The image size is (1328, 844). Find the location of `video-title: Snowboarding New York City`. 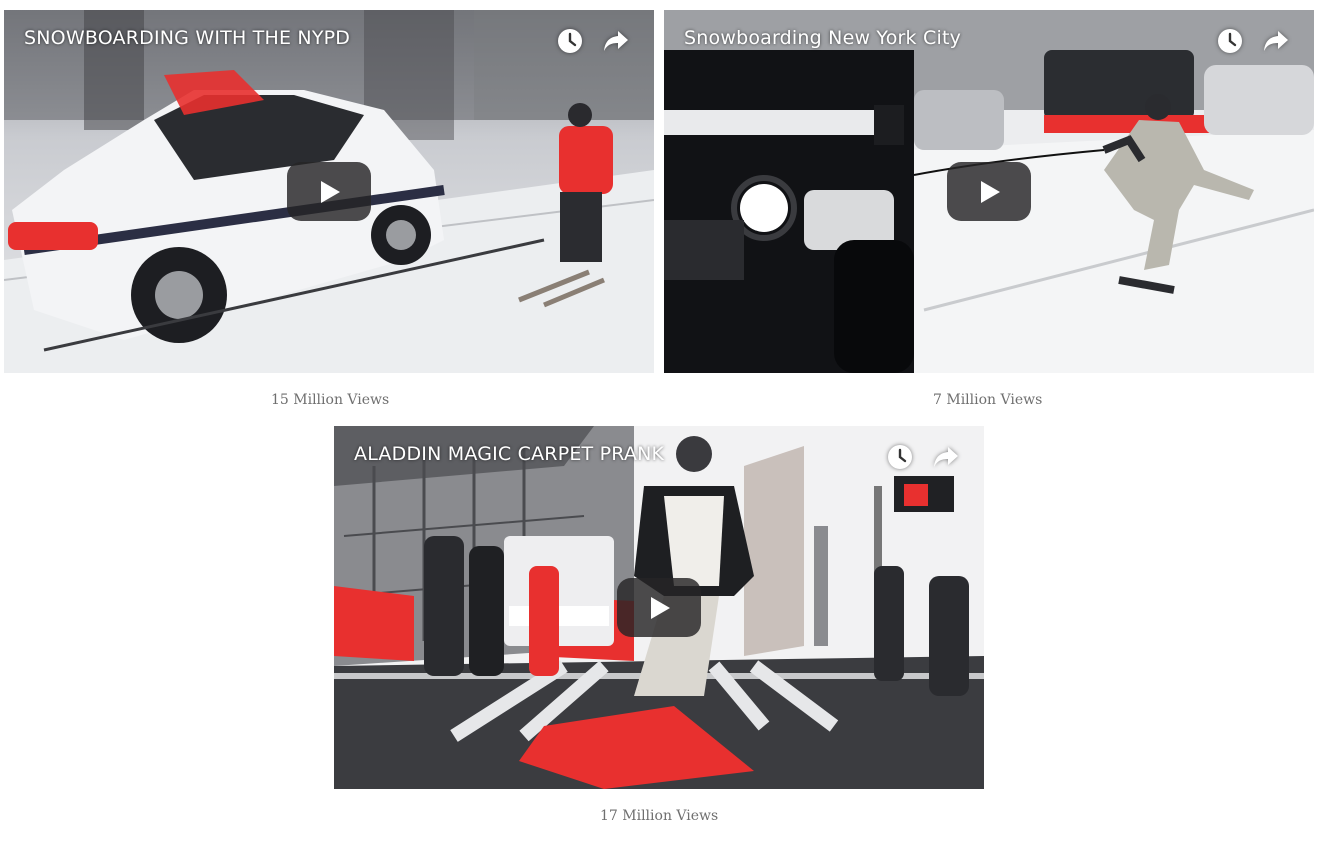

video-title: Snowboarding New York City is located at coordinates (822, 38).